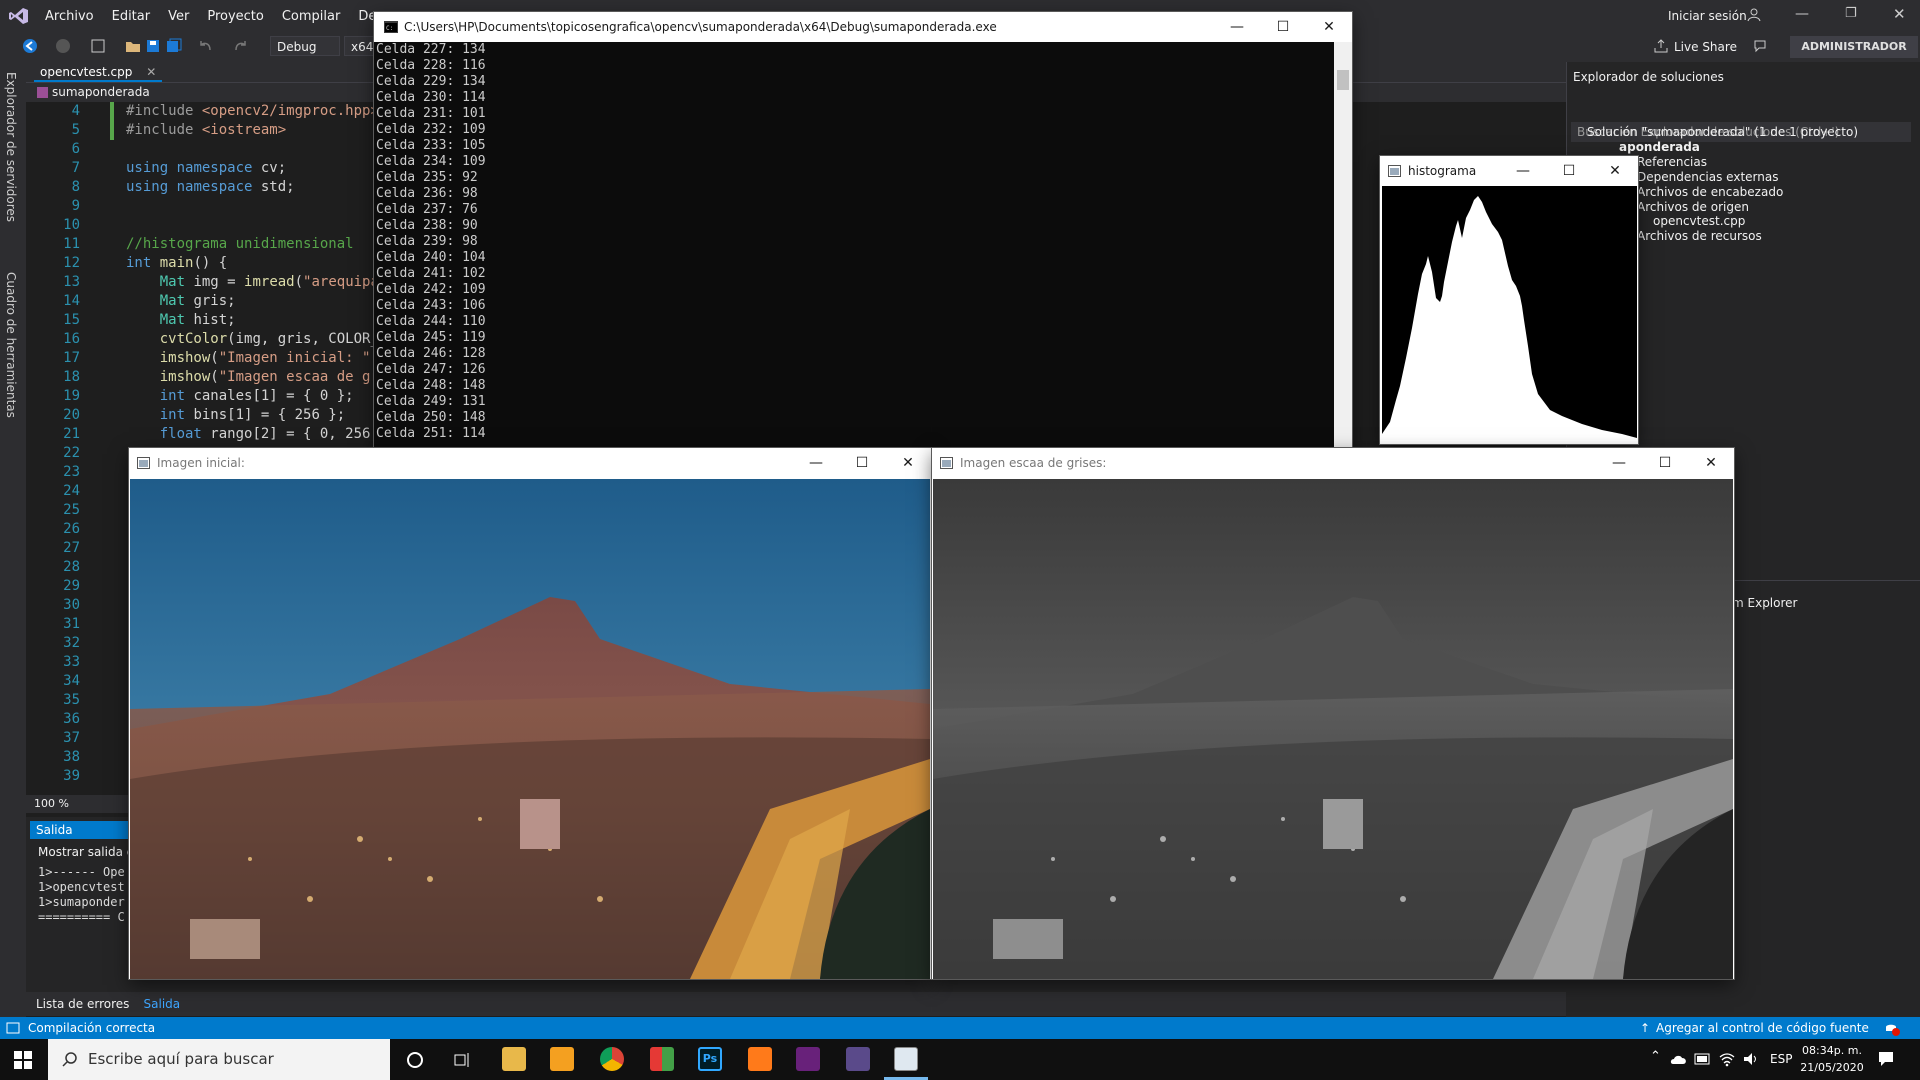 The image size is (1920, 1080). Describe the element at coordinates (82, 1004) in the screenshot. I see `error-list-tab: Lista de errores` at that location.